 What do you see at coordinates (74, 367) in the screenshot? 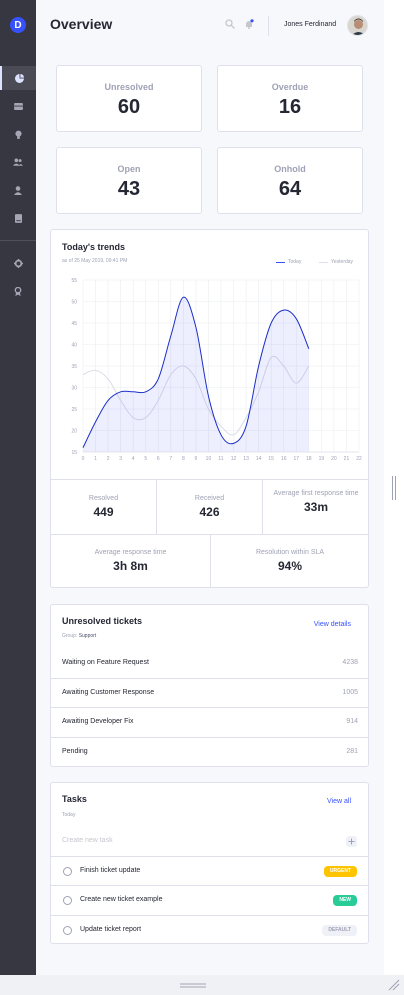
I see `y-tick-label: 35` at bounding box center [74, 367].